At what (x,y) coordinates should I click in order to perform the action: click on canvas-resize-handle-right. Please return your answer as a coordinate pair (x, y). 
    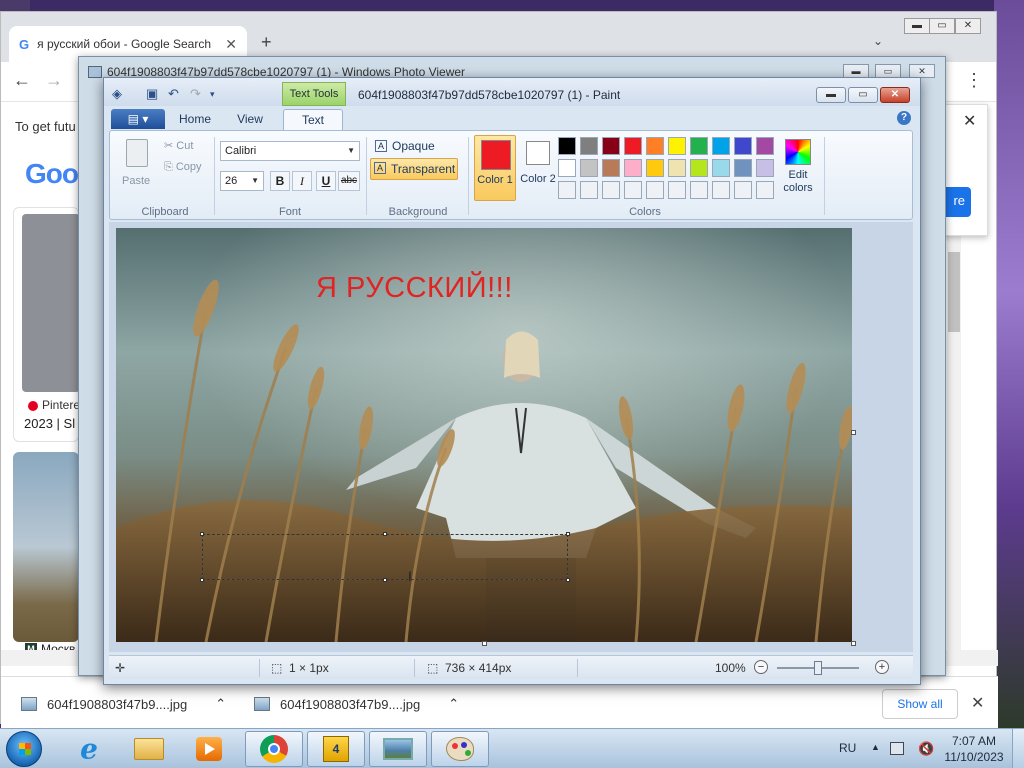
    Looking at the image, I should click on (853, 432).